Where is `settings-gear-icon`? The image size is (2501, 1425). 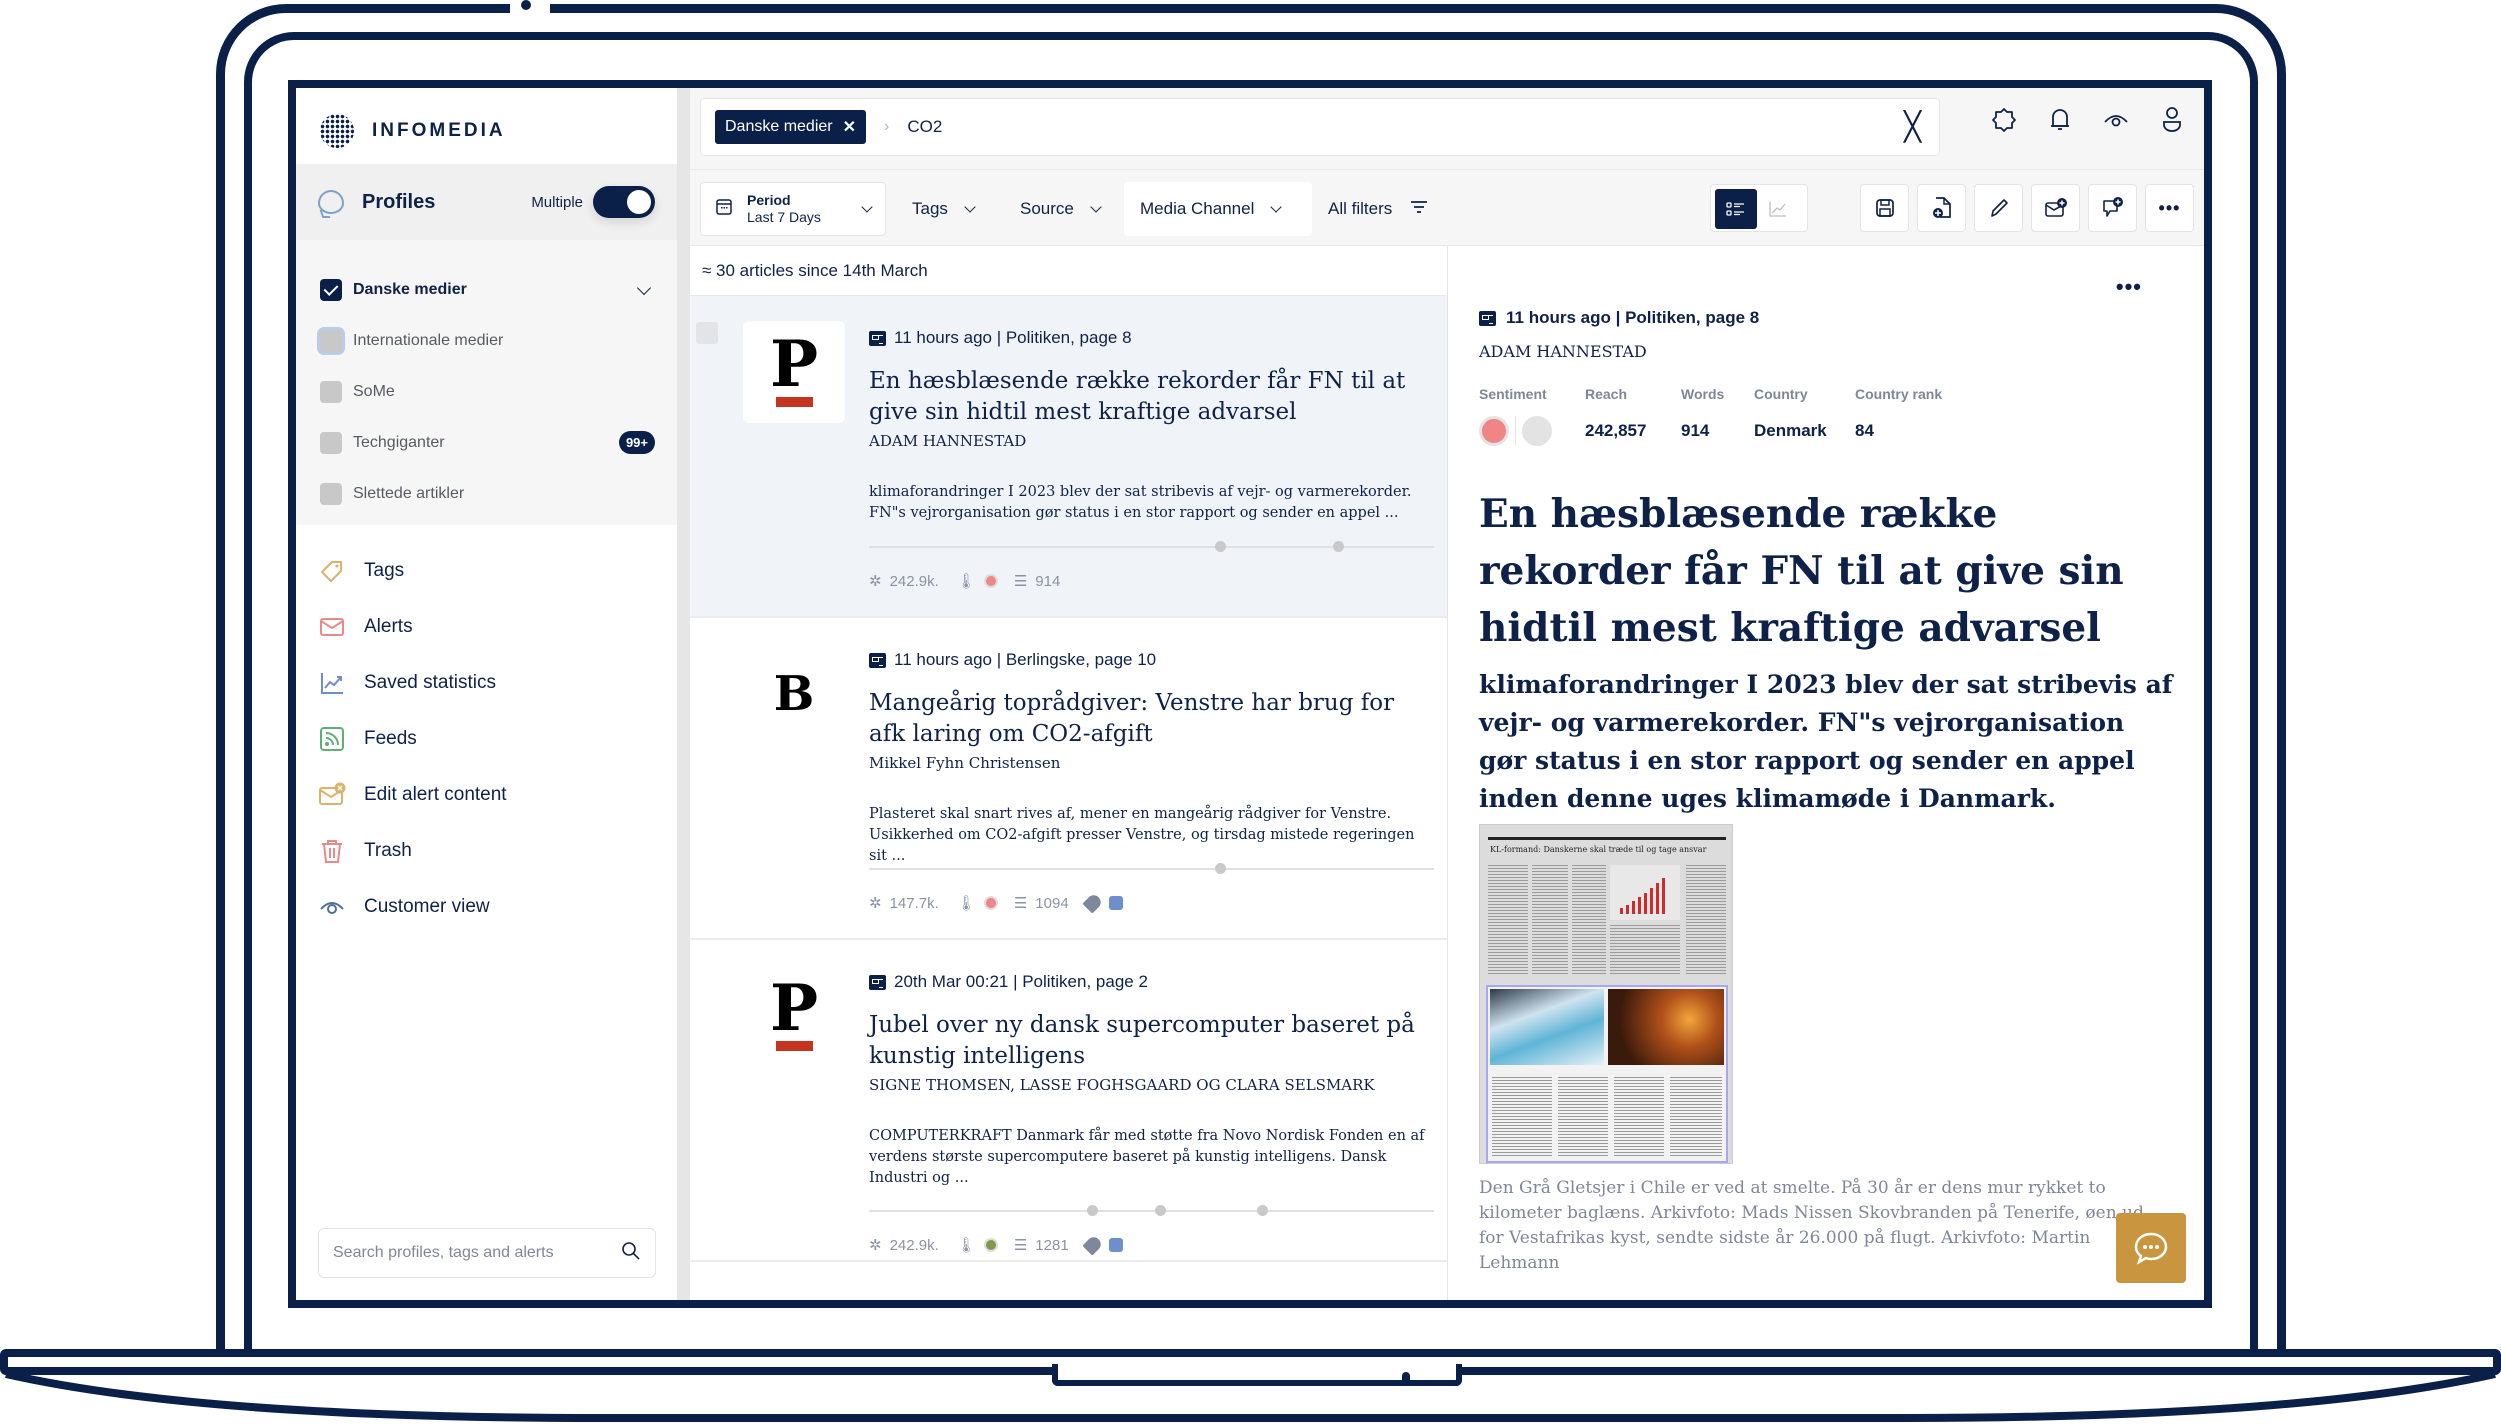 settings-gear-icon is located at coordinates (2004, 120).